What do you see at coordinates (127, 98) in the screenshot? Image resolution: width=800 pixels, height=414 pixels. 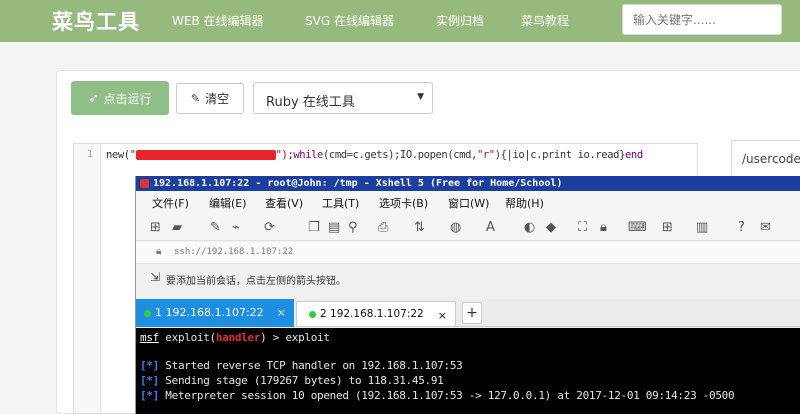 I see `run-button-label: 点击运行` at bounding box center [127, 98].